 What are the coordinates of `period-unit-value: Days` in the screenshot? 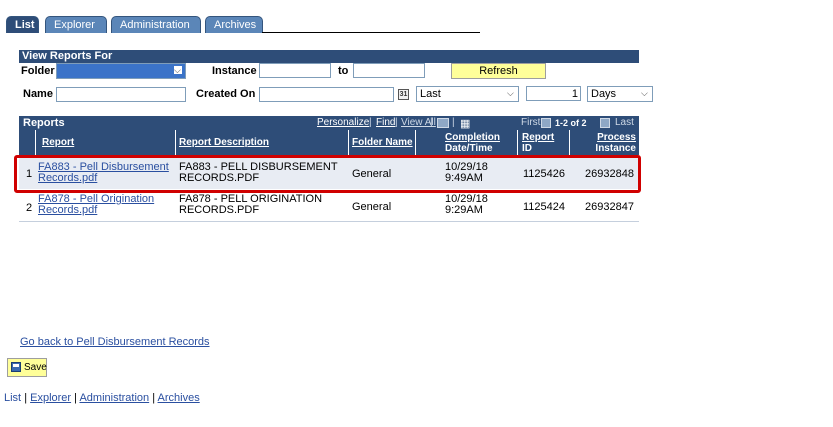 It's located at (604, 94).